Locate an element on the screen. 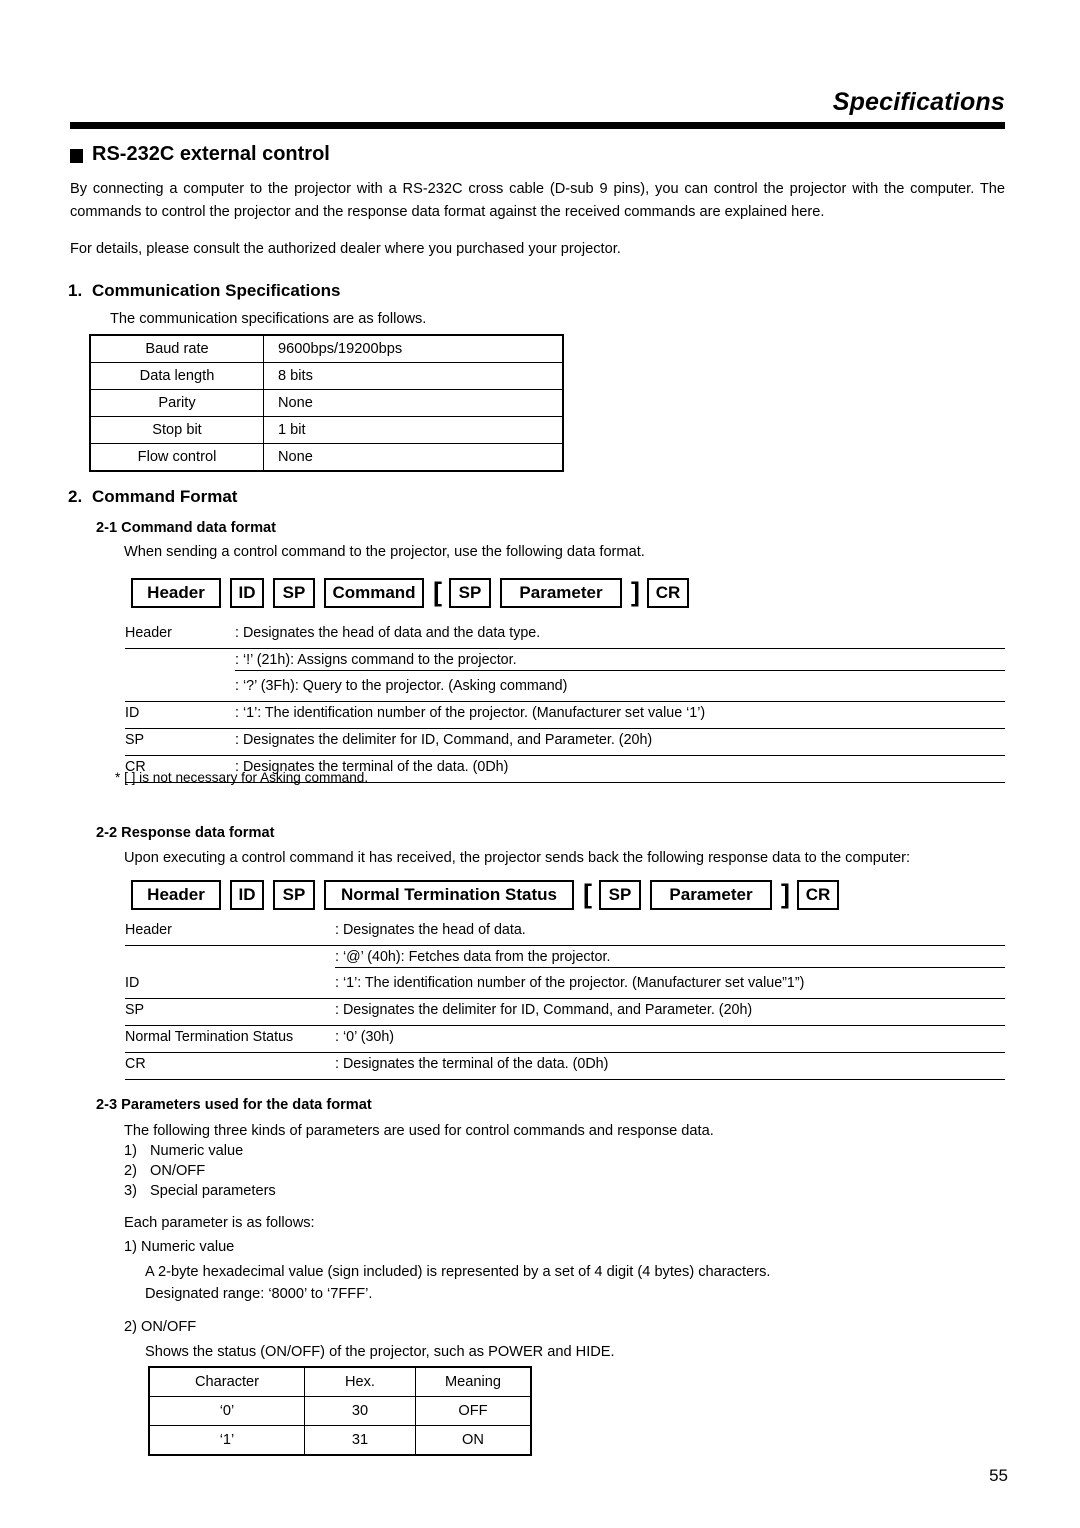 The image size is (1080, 1528). column-header-character: Character is located at coordinates (226, 1381).